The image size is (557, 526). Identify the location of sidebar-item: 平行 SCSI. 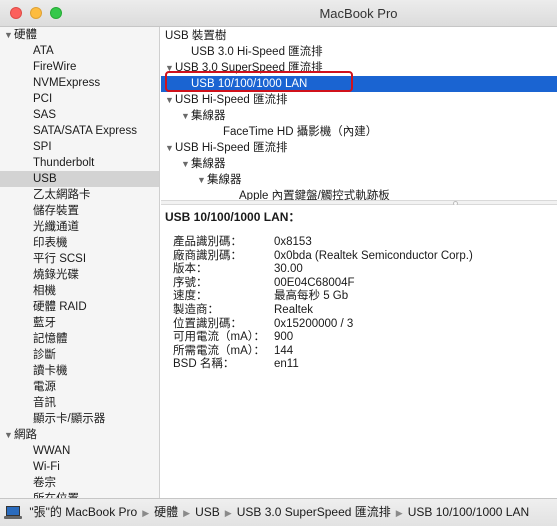
(79, 259).